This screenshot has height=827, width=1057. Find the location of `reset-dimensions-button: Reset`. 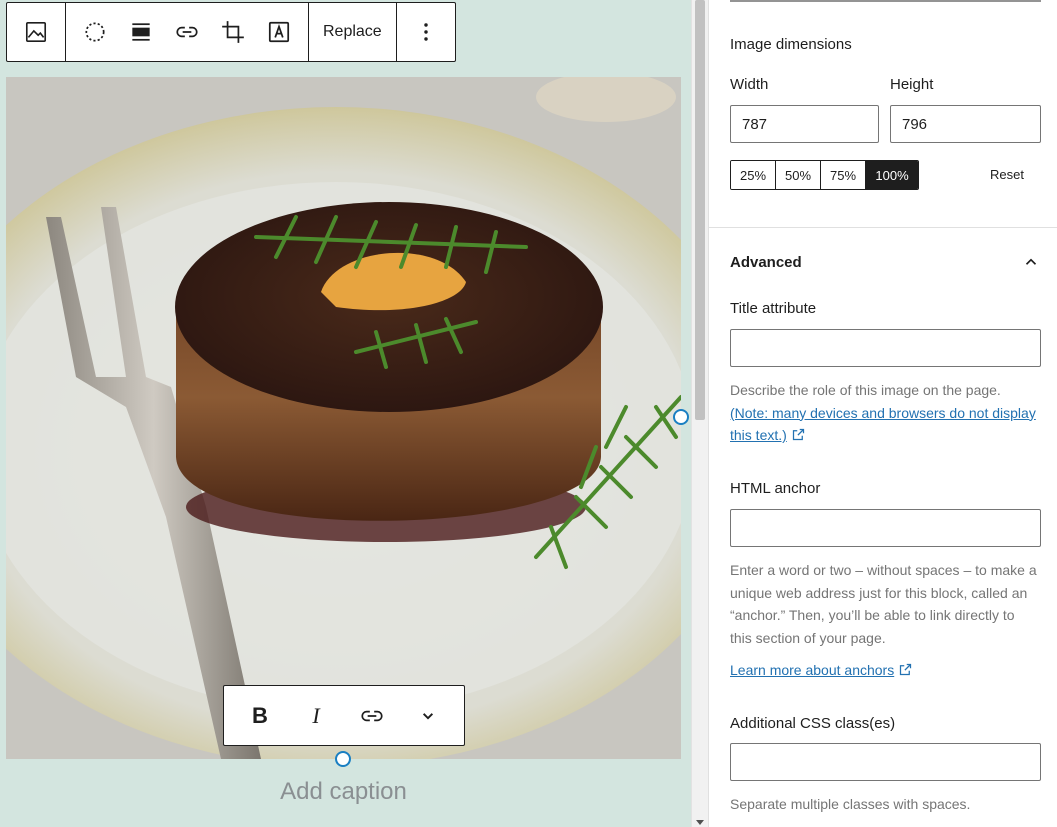

reset-dimensions-button: Reset is located at coordinates (1007, 174).